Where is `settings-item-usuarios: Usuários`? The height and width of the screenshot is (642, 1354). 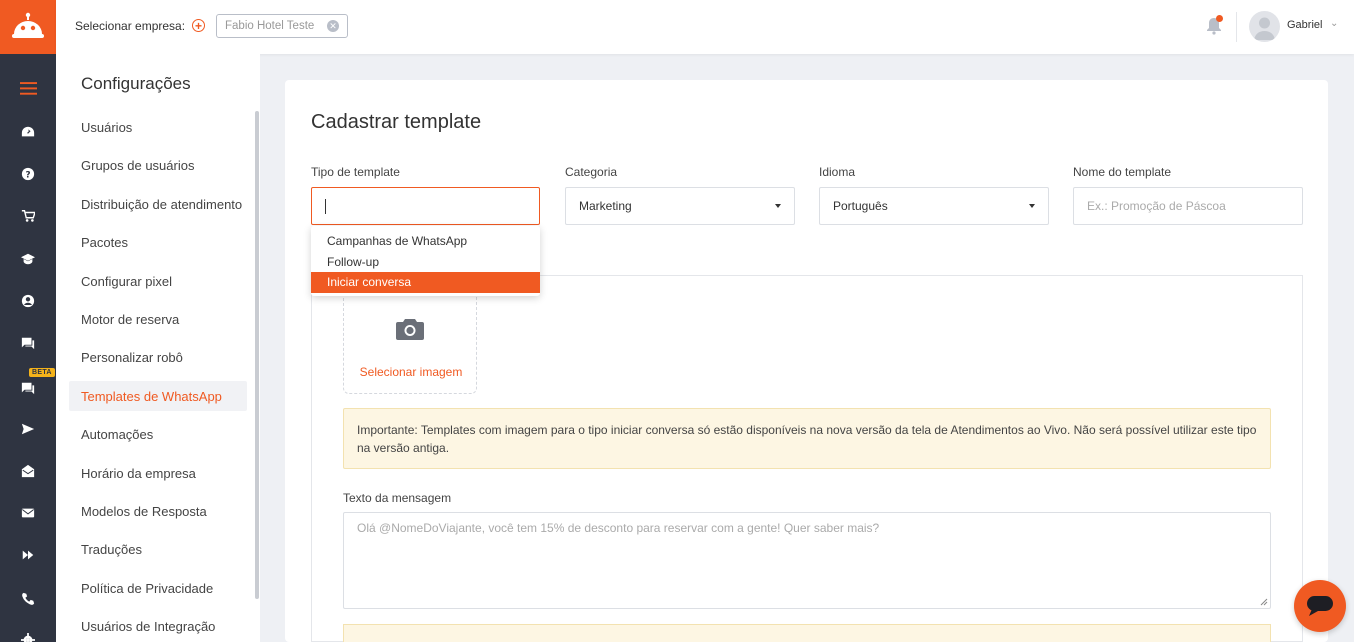
settings-item-usuarios: Usuários is located at coordinates (158, 127).